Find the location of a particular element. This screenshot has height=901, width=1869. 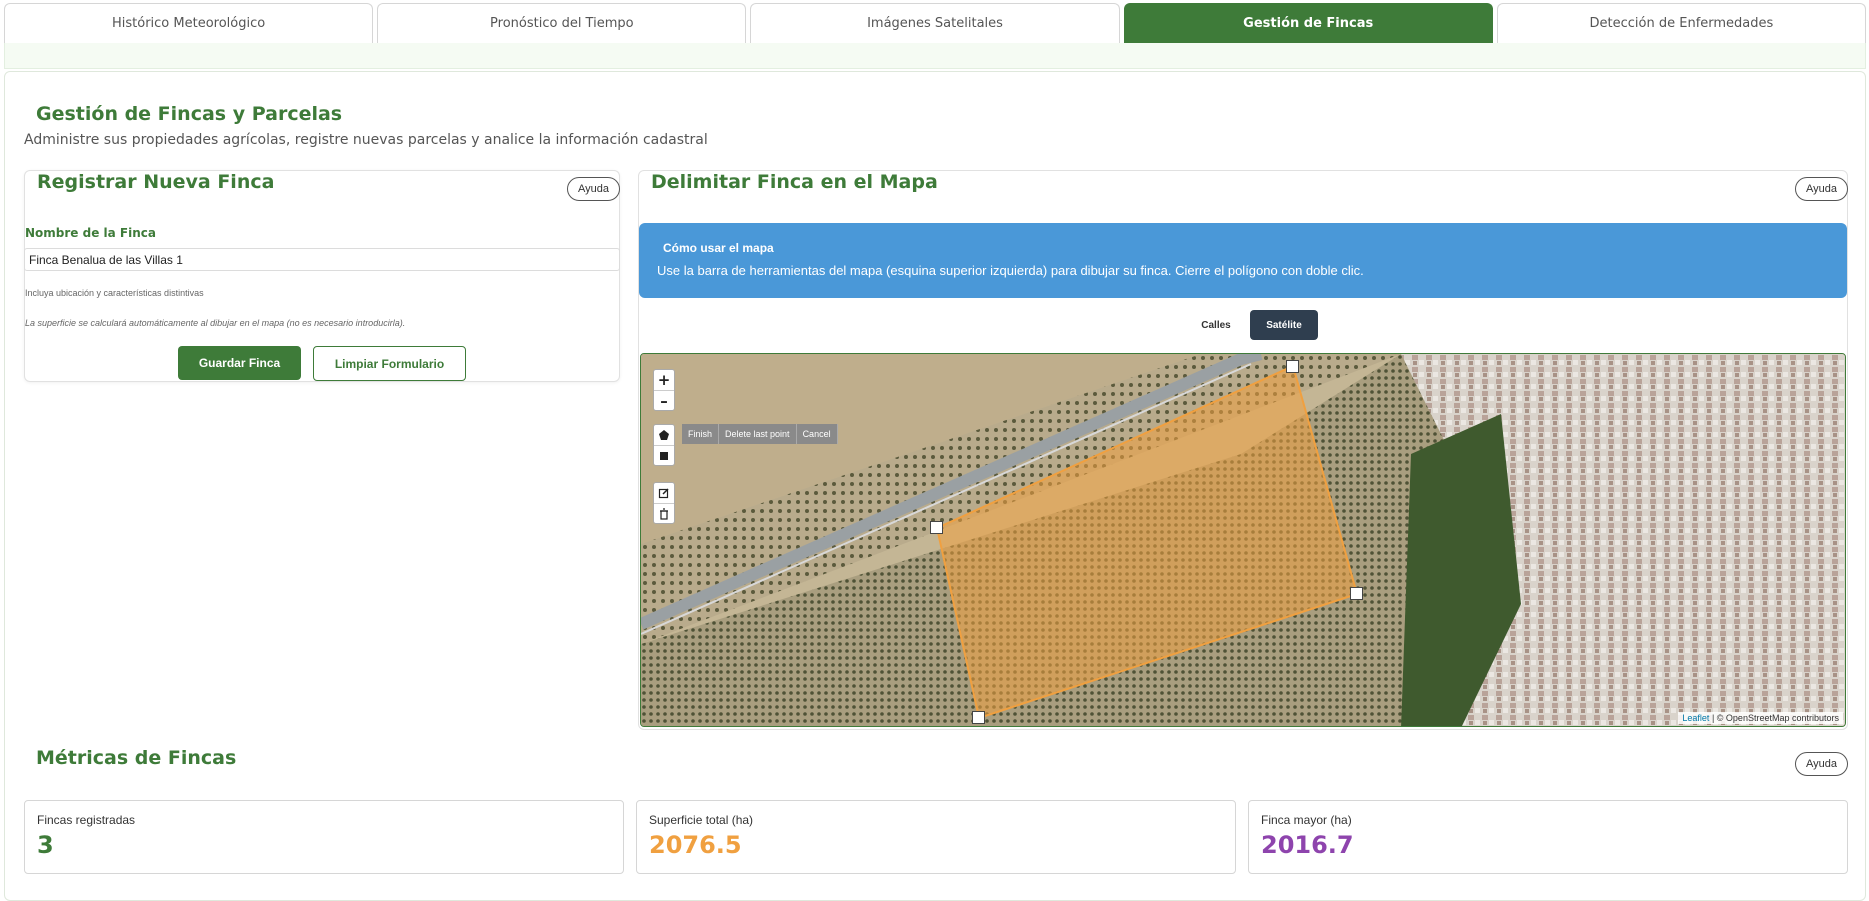

register-title: Registrar Nueva Finca is located at coordinates (156, 182).